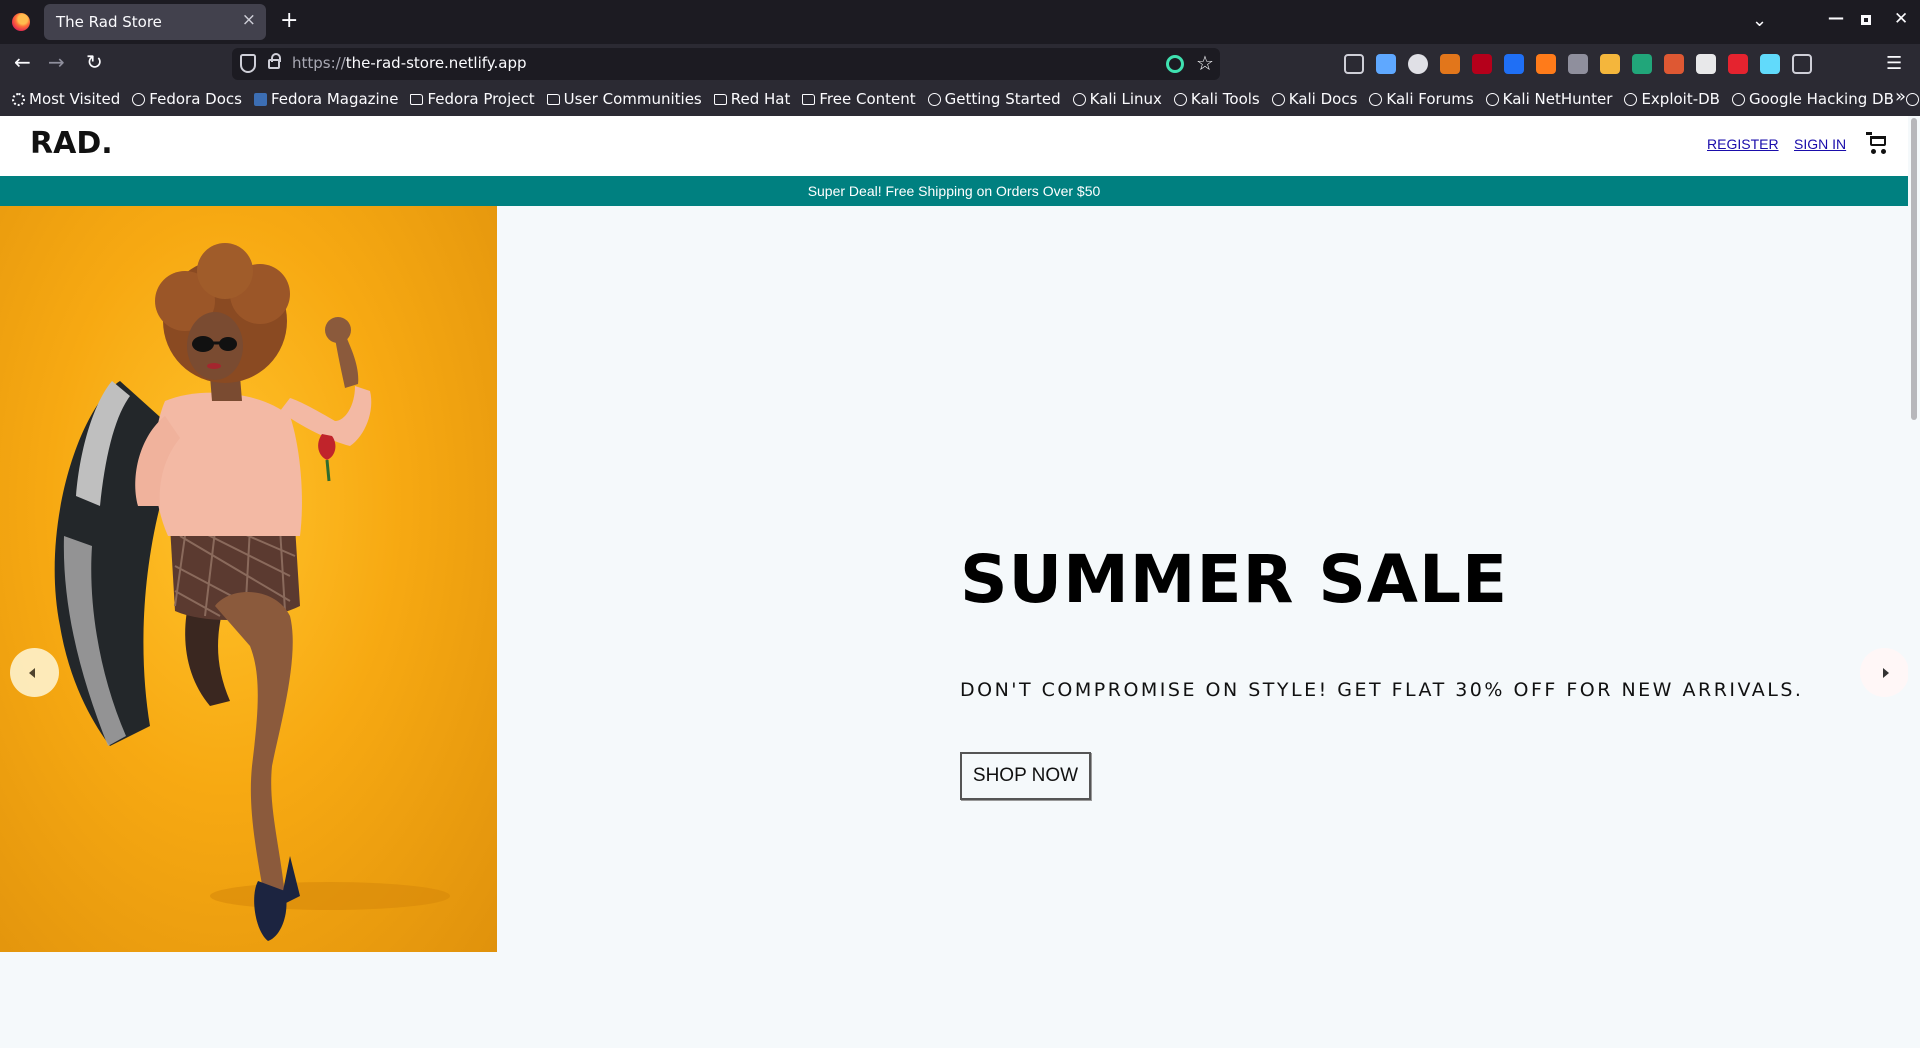 The height and width of the screenshot is (1048, 1920). What do you see at coordinates (867, 99) in the screenshot?
I see `bookmark-label: Free Content` at bounding box center [867, 99].